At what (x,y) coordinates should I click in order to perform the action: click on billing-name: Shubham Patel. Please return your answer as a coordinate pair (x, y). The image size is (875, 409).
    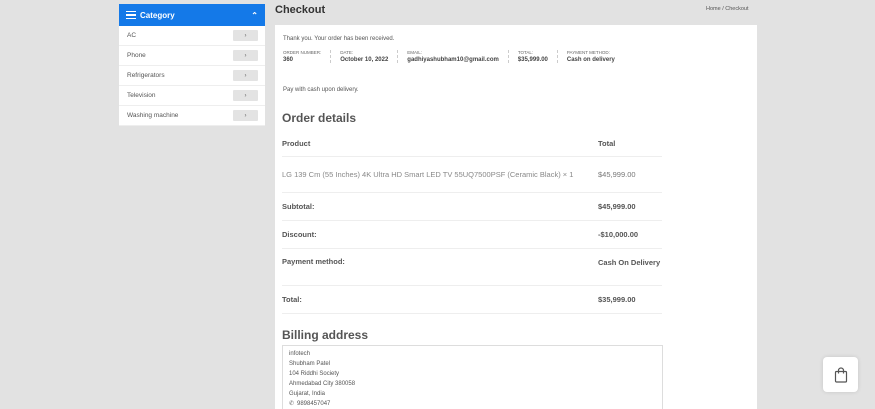
    Looking at the image, I should click on (310, 364).